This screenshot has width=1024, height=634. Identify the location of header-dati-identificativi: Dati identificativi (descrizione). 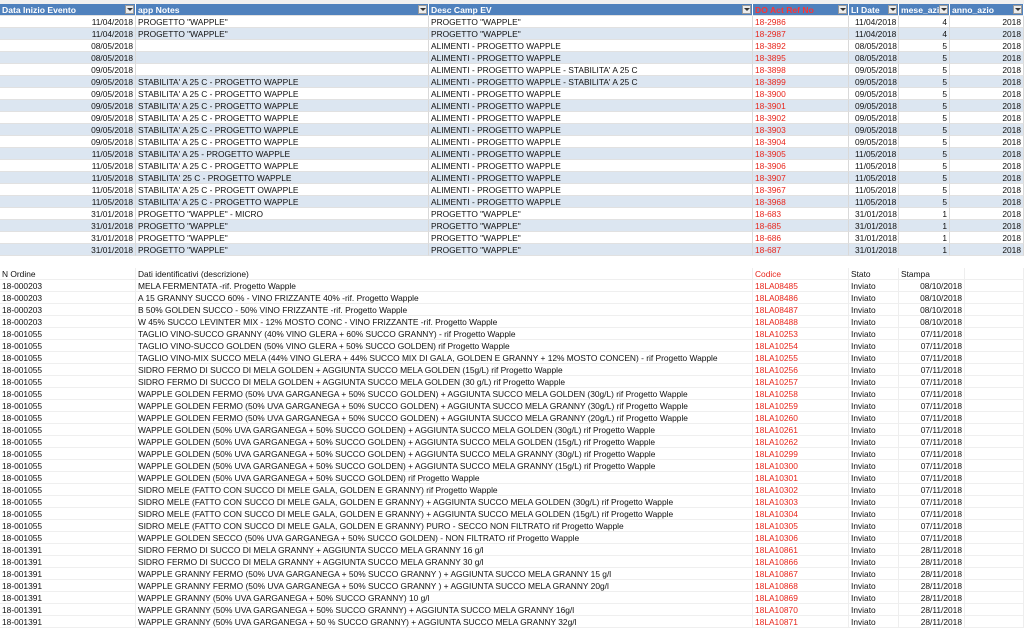
(444, 274).